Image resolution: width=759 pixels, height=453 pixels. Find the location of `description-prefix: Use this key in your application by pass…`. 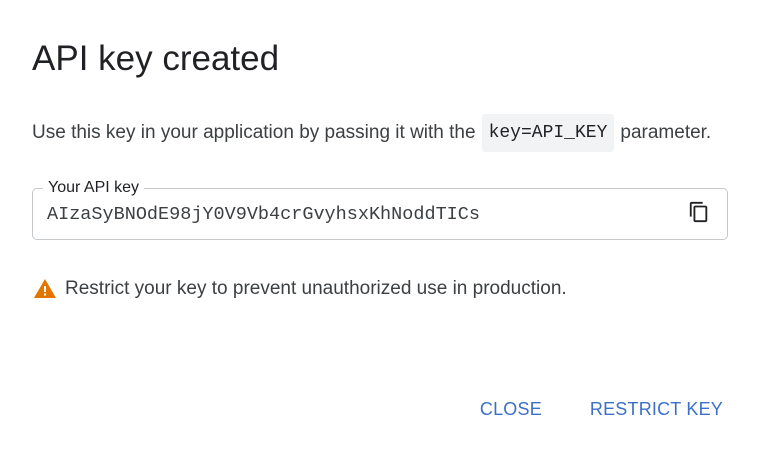

description-prefix: Use this key in your application by pass… is located at coordinates (254, 132).